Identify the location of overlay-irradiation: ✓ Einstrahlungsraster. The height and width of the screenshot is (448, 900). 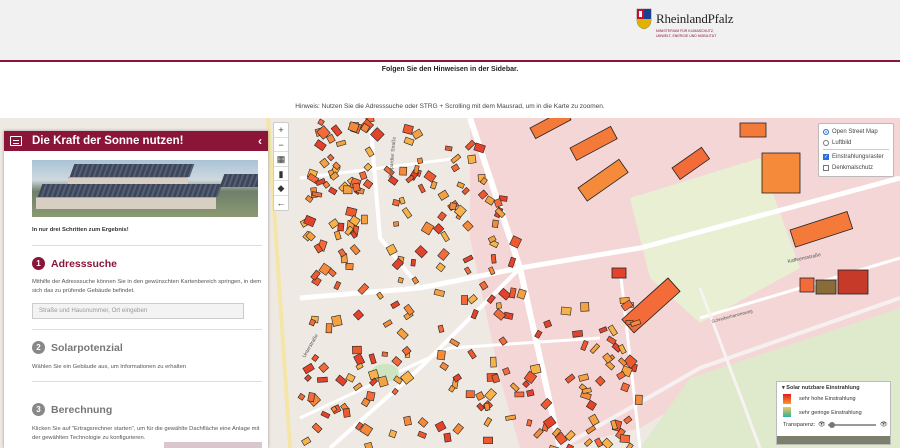
(856, 156).